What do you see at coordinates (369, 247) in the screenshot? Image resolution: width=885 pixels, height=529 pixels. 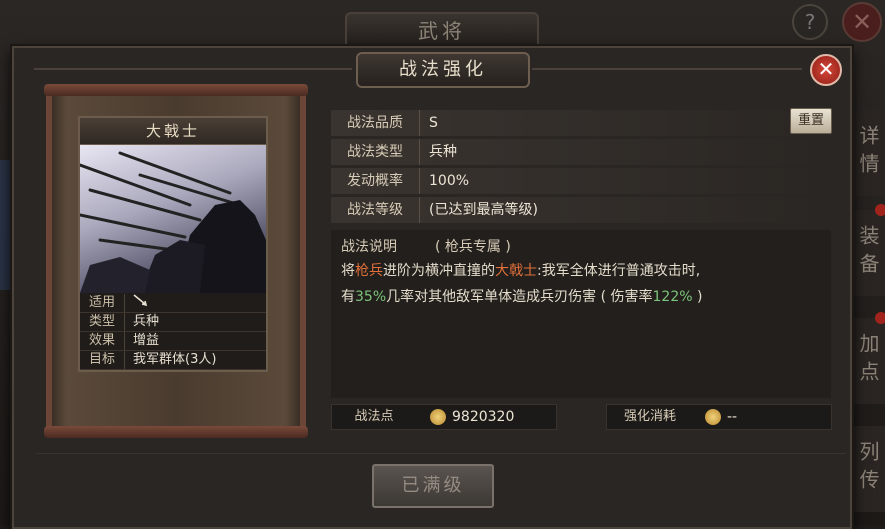 I see `description-label: 战法说明` at bounding box center [369, 247].